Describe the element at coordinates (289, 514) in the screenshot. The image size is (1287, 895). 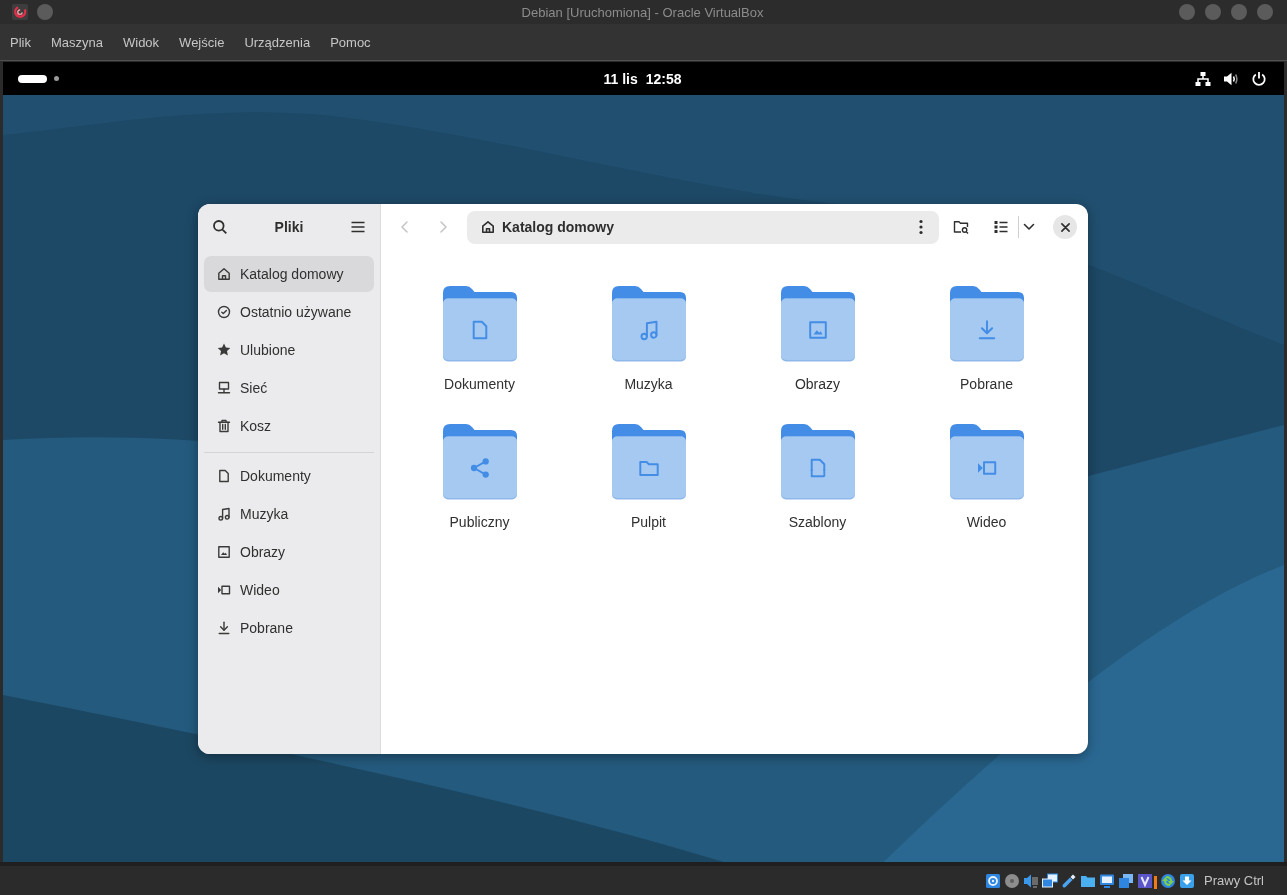
I see `sidebar-item: Muzyka` at that location.